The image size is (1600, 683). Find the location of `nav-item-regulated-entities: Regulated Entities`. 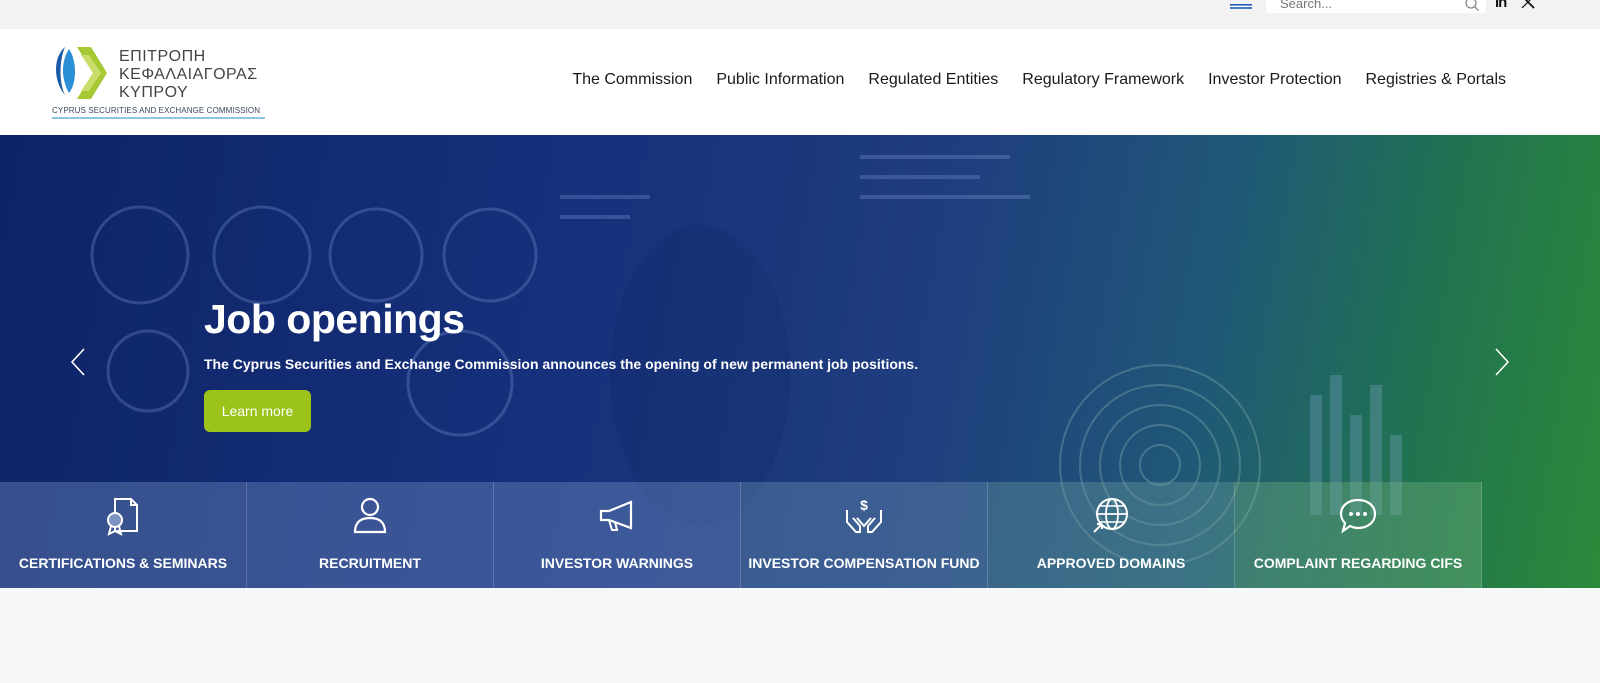

nav-item-regulated-entities: Regulated Entities is located at coordinates (933, 80).